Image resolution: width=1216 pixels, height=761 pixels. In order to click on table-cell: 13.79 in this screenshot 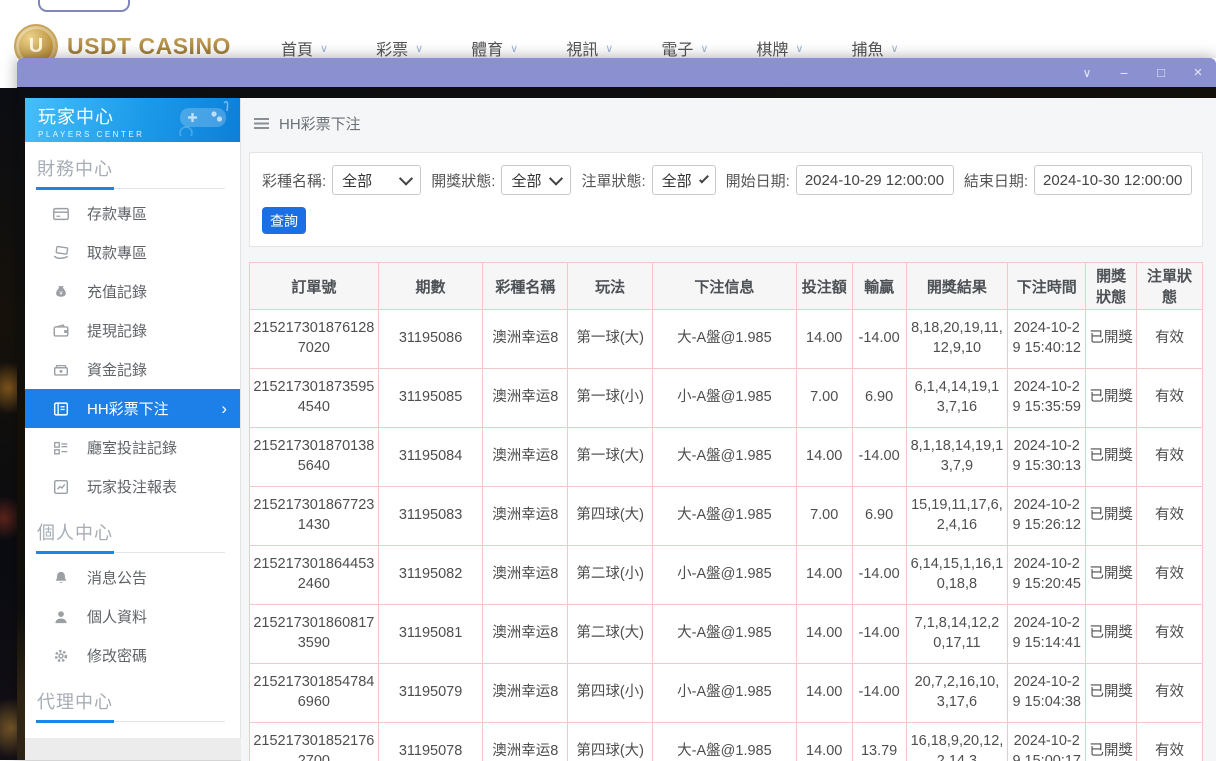, I will do `click(879, 742)`.